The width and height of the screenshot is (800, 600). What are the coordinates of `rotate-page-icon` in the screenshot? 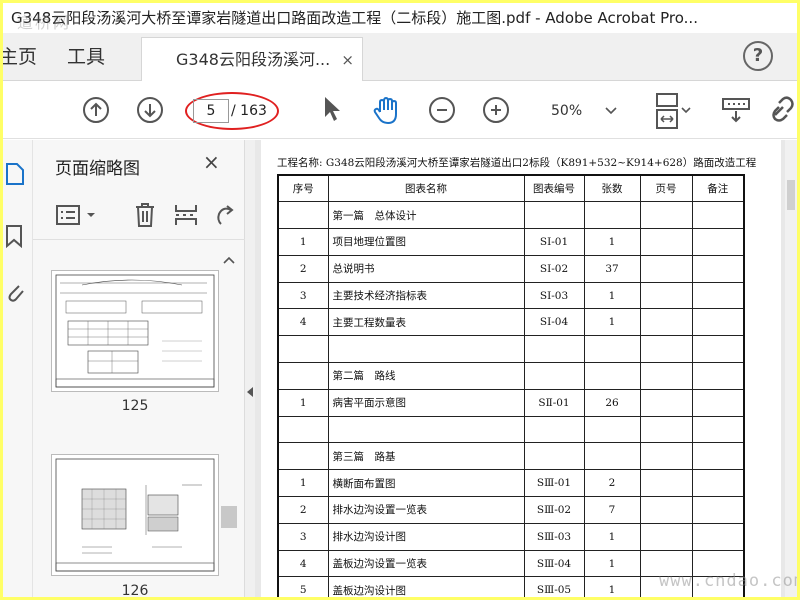 It's located at (224, 215).